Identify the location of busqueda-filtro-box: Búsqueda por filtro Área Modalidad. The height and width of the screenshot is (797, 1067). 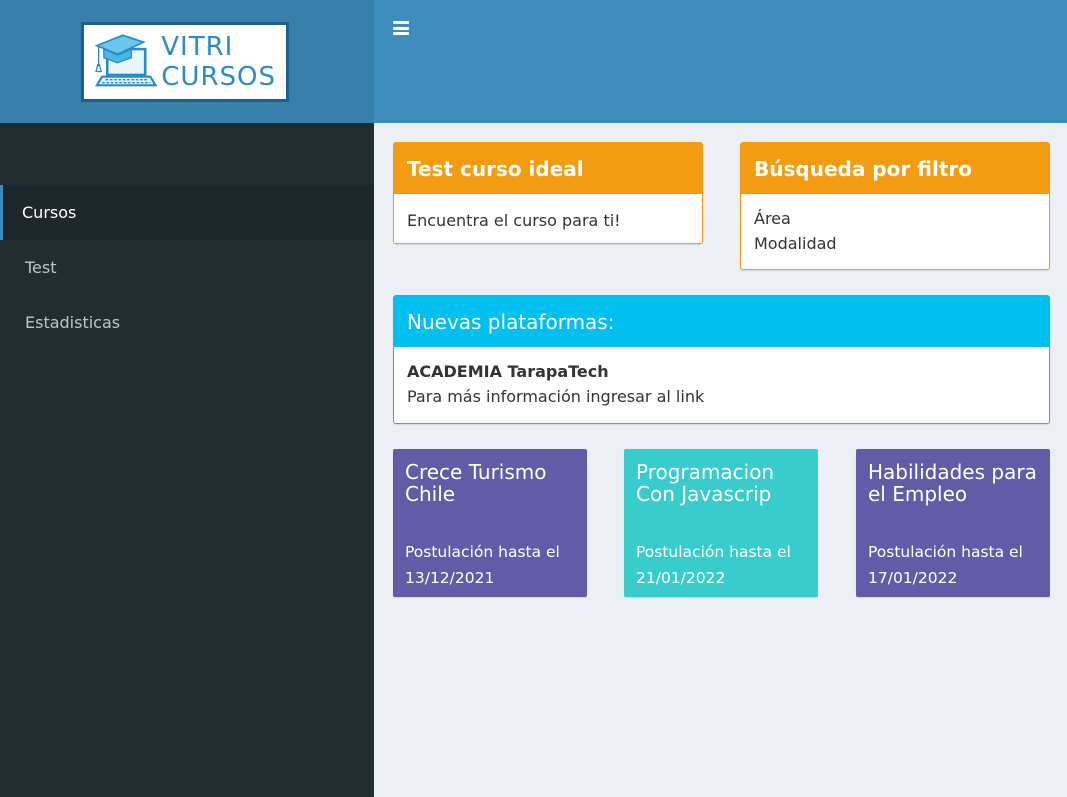
(895, 206).